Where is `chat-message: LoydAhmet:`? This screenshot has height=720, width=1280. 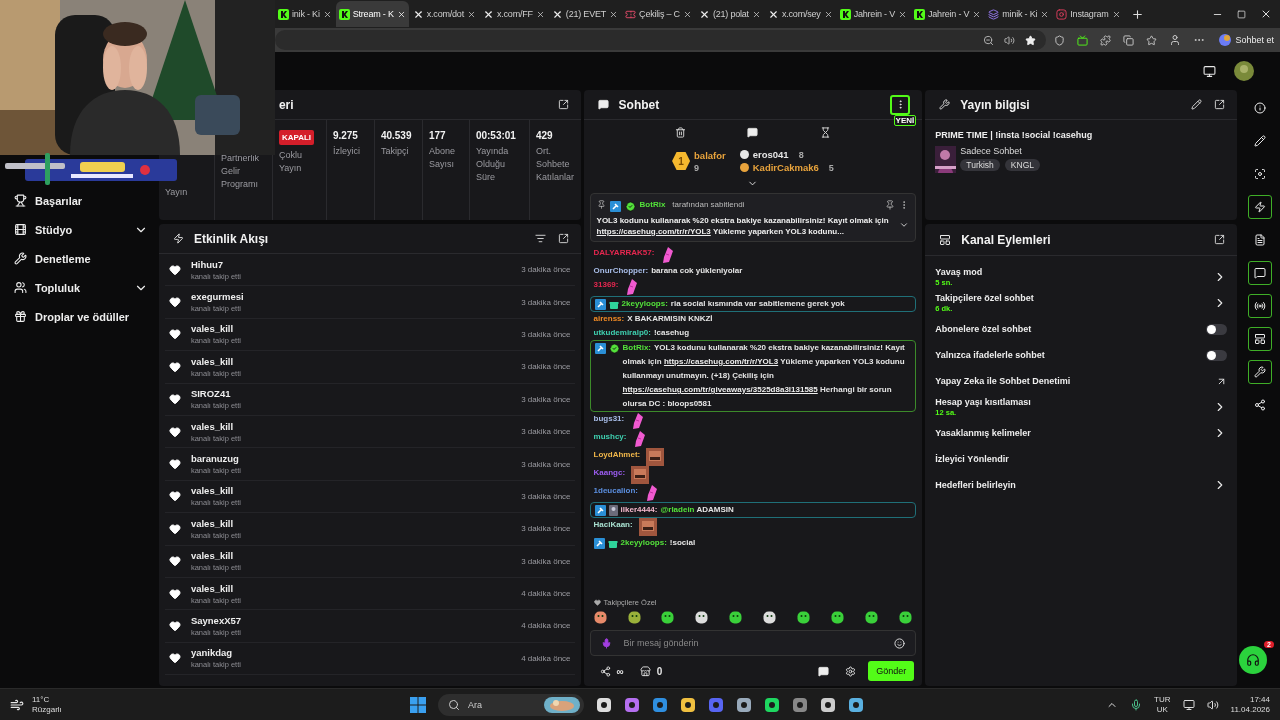
chat-message: LoydAhmet: is located at coordinates (617, 454).